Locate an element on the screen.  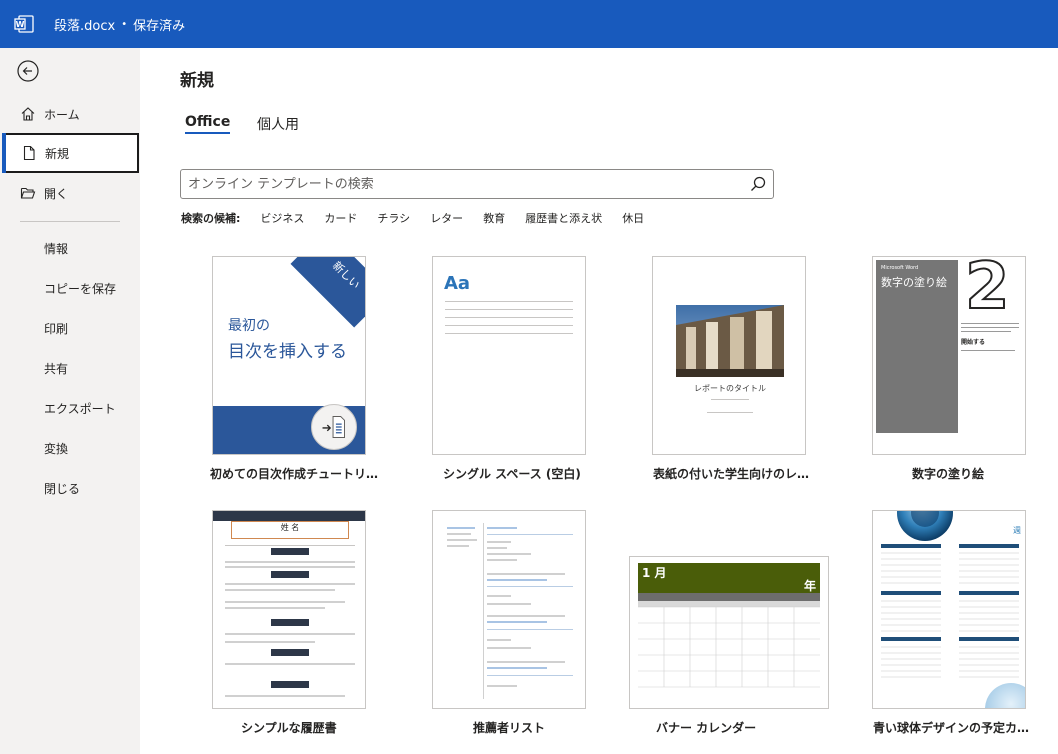
template-search-input is located at coordinates (468, 184).